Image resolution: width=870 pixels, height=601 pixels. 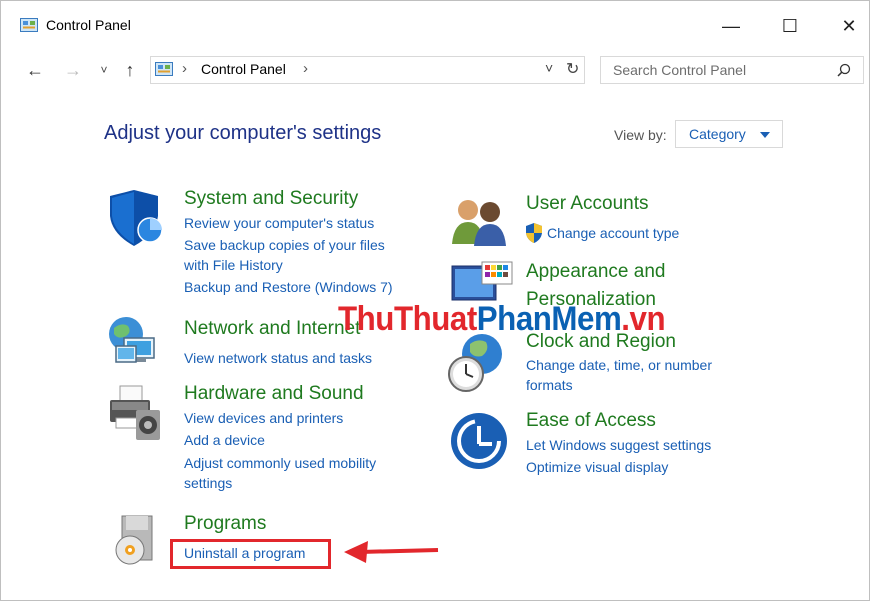 What do you see at coordinates (479, 223) in the screenshot?
I see `users-icon` at bounding box center [479, 223].